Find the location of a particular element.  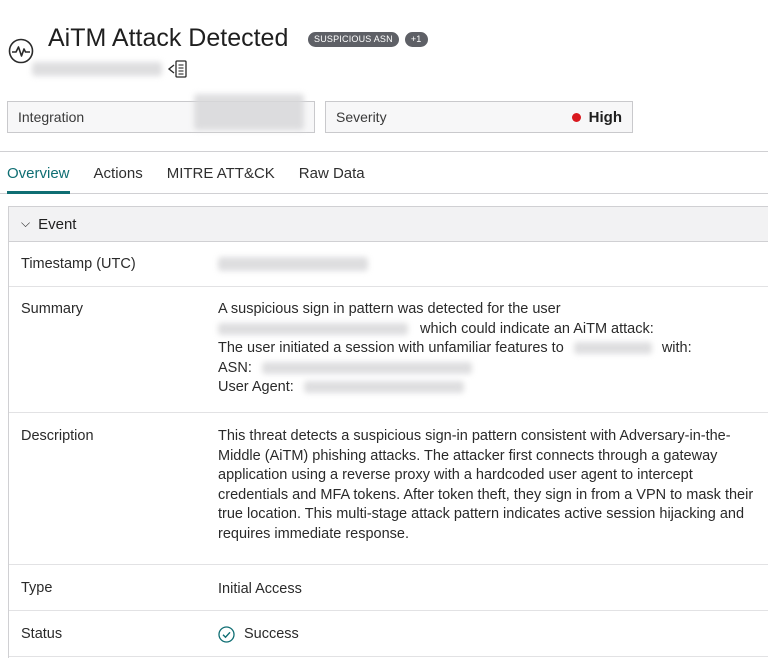

type-label: Type is located at coordinates (37, 588).